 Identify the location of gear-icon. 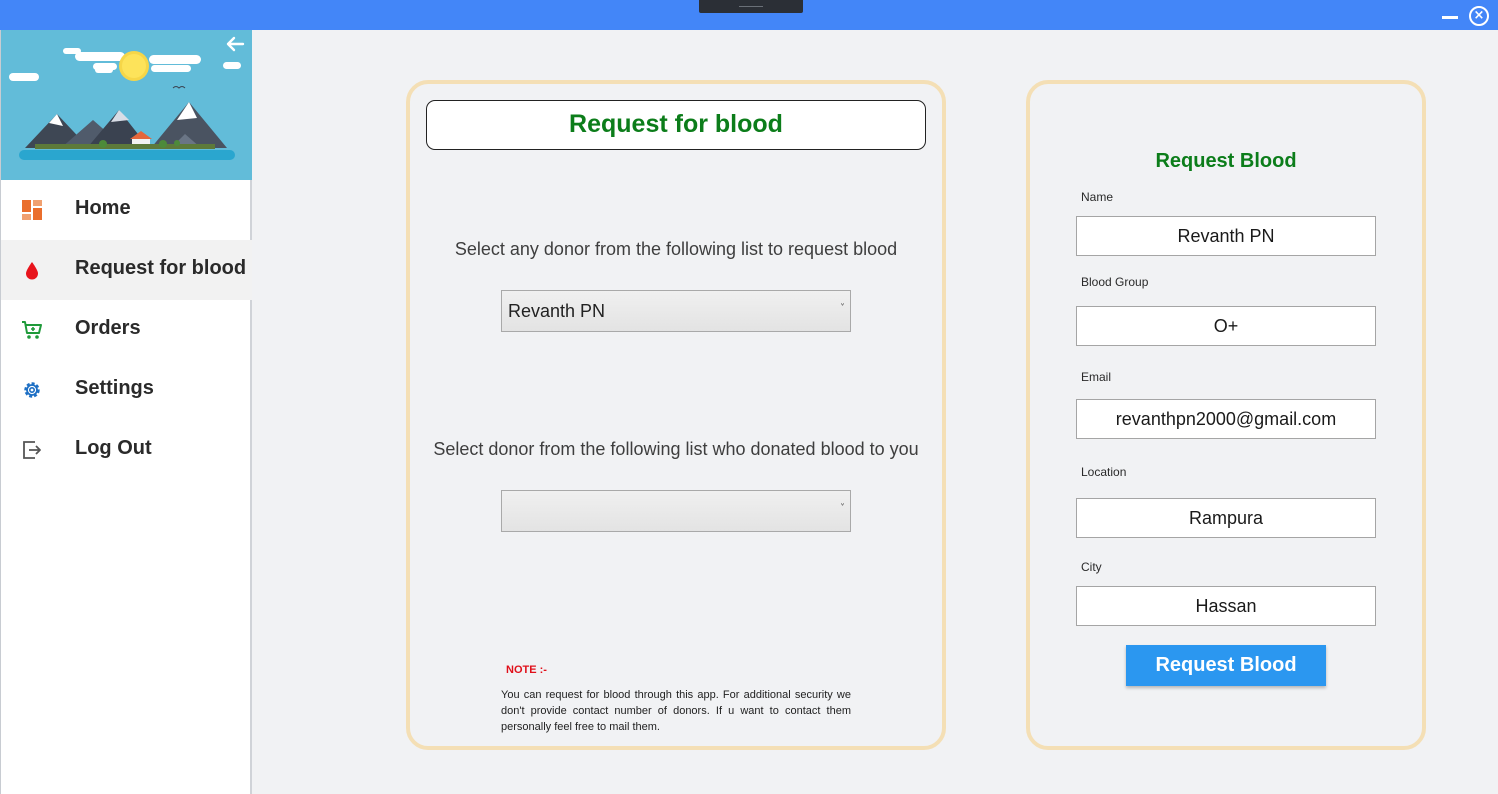
(32, 390).